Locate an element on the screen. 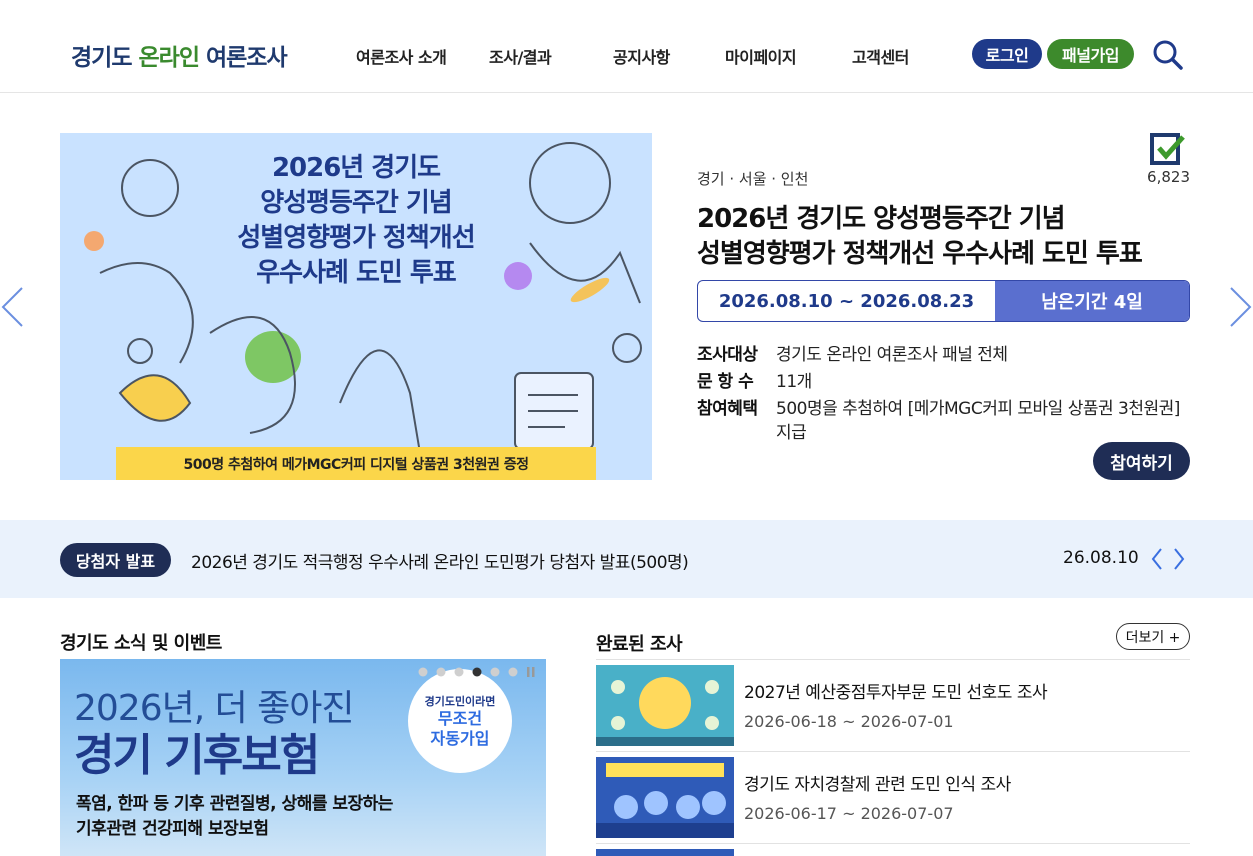 The image size is (1253, 856). info-target-label: 조사대상 is located at coordinates (727, 355).